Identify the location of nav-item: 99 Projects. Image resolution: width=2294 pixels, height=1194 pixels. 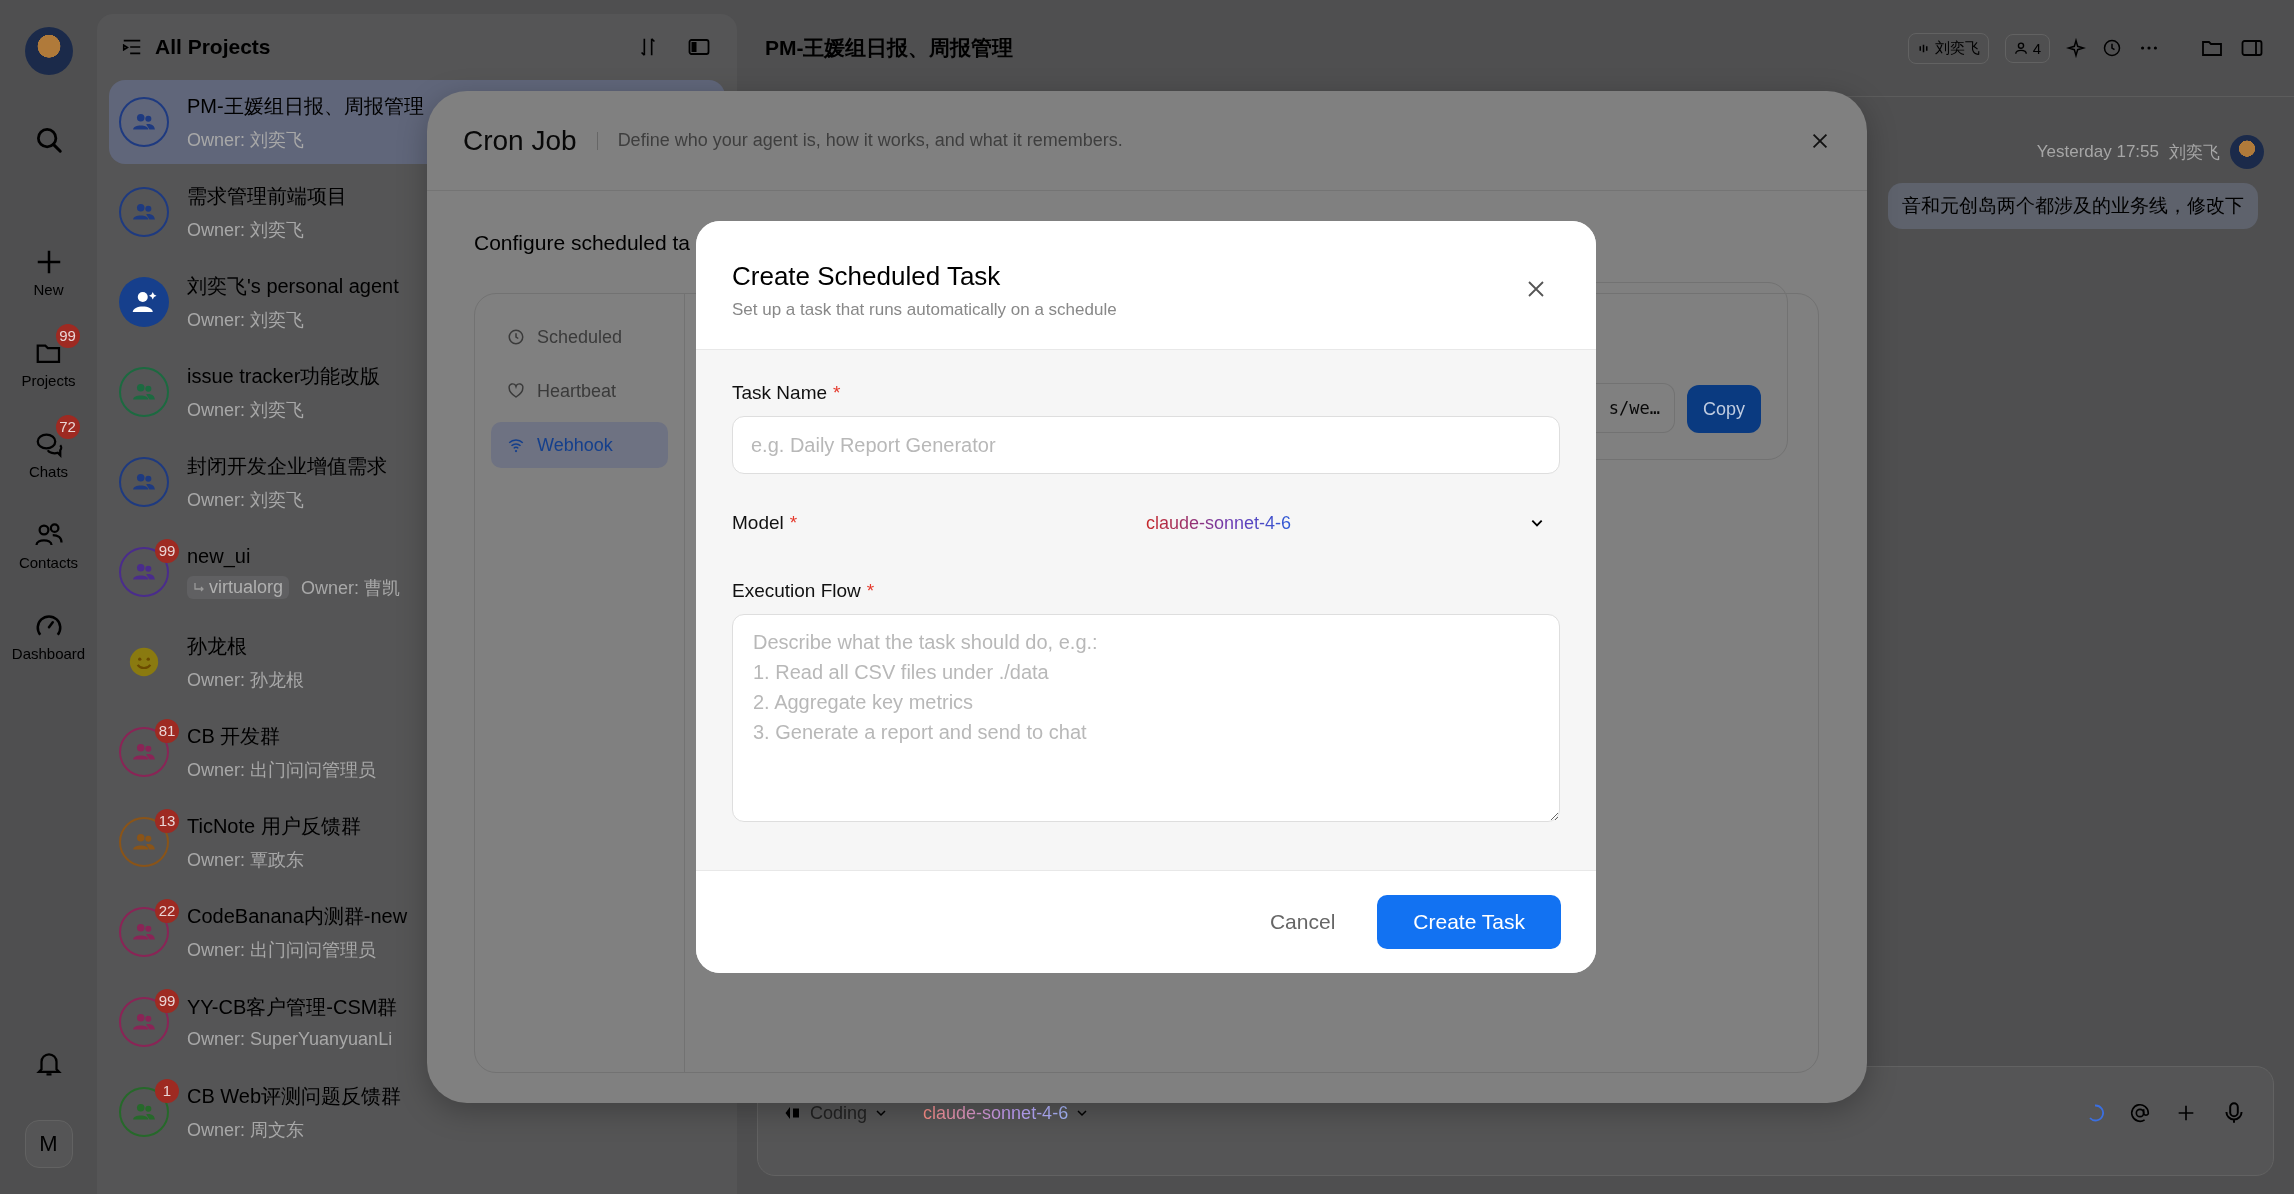
(48, 356).